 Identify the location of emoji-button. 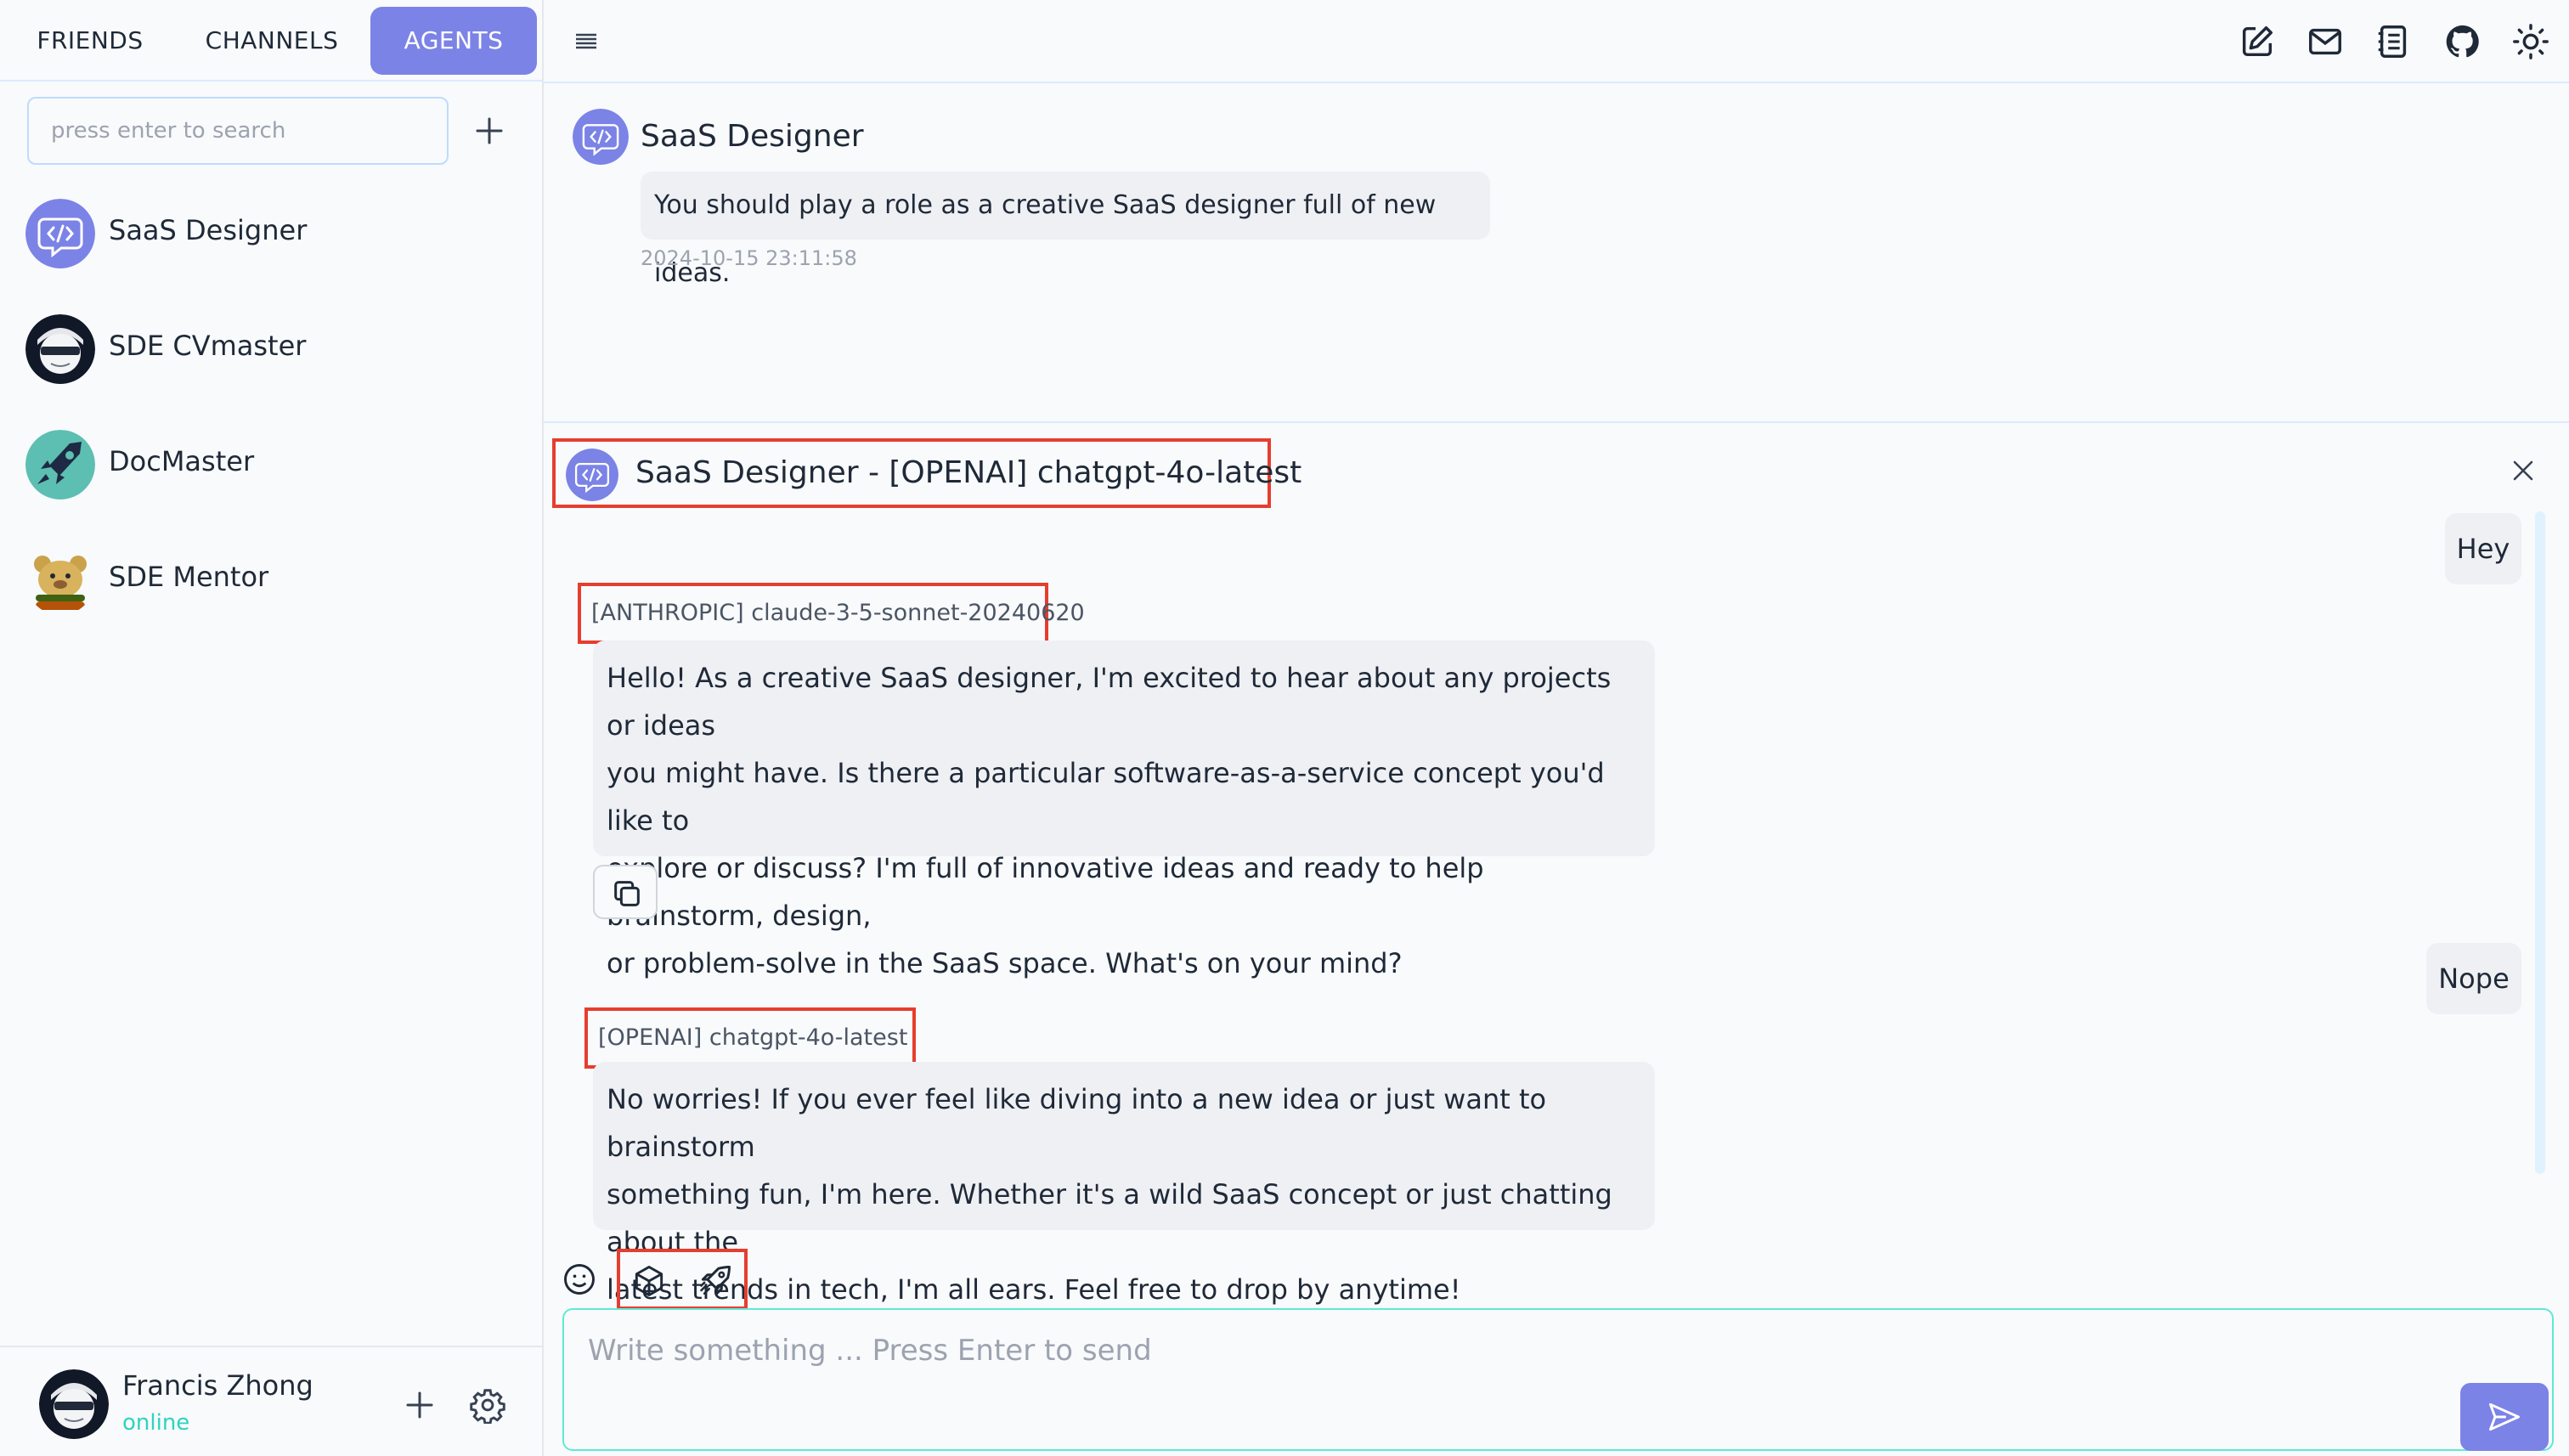
(579, 1280).